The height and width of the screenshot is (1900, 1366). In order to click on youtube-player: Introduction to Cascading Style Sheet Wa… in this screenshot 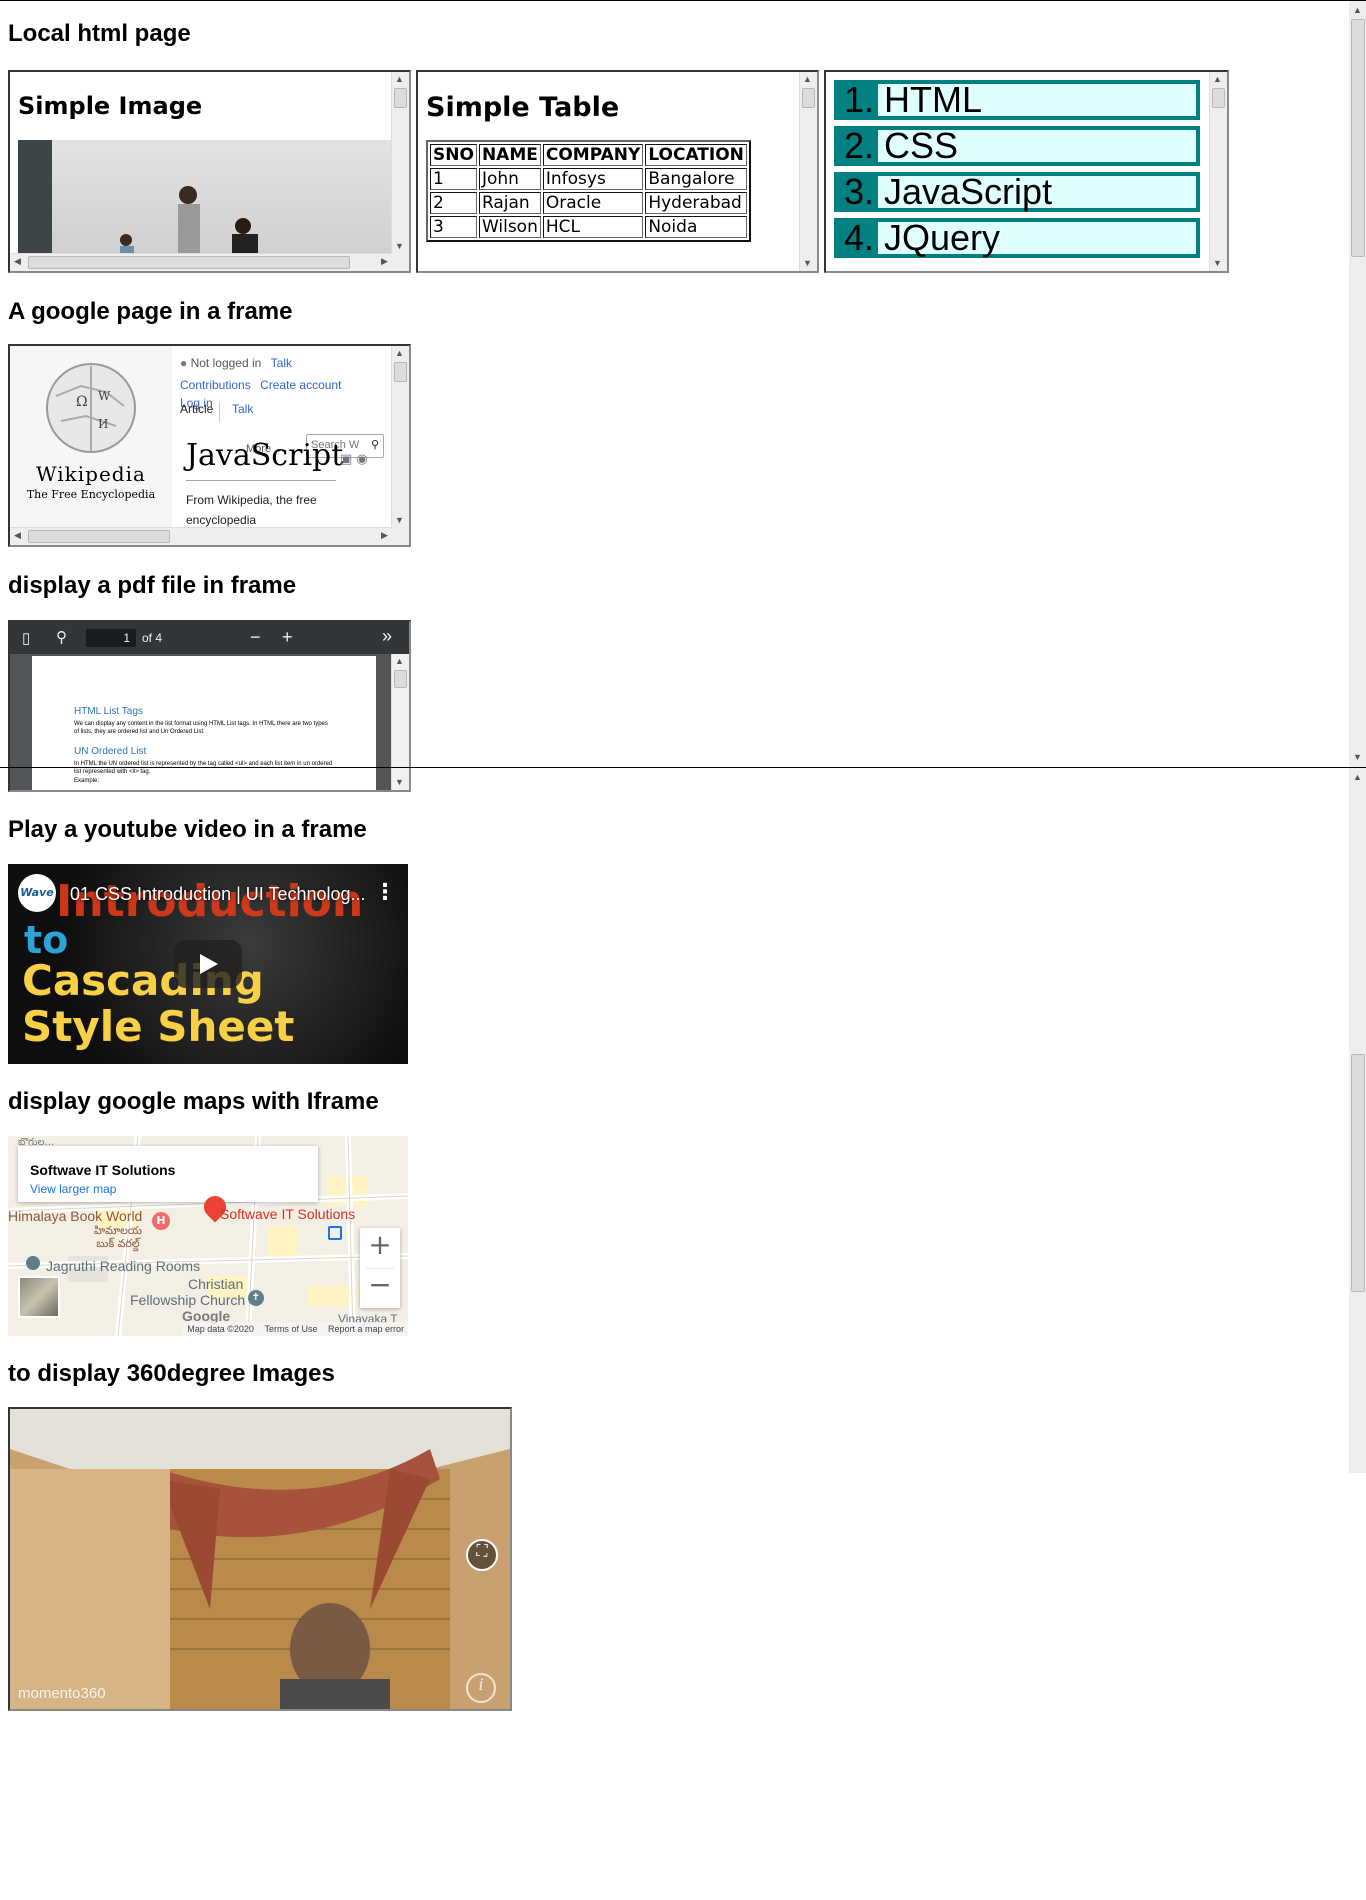, I will do `click(208, 964)`.